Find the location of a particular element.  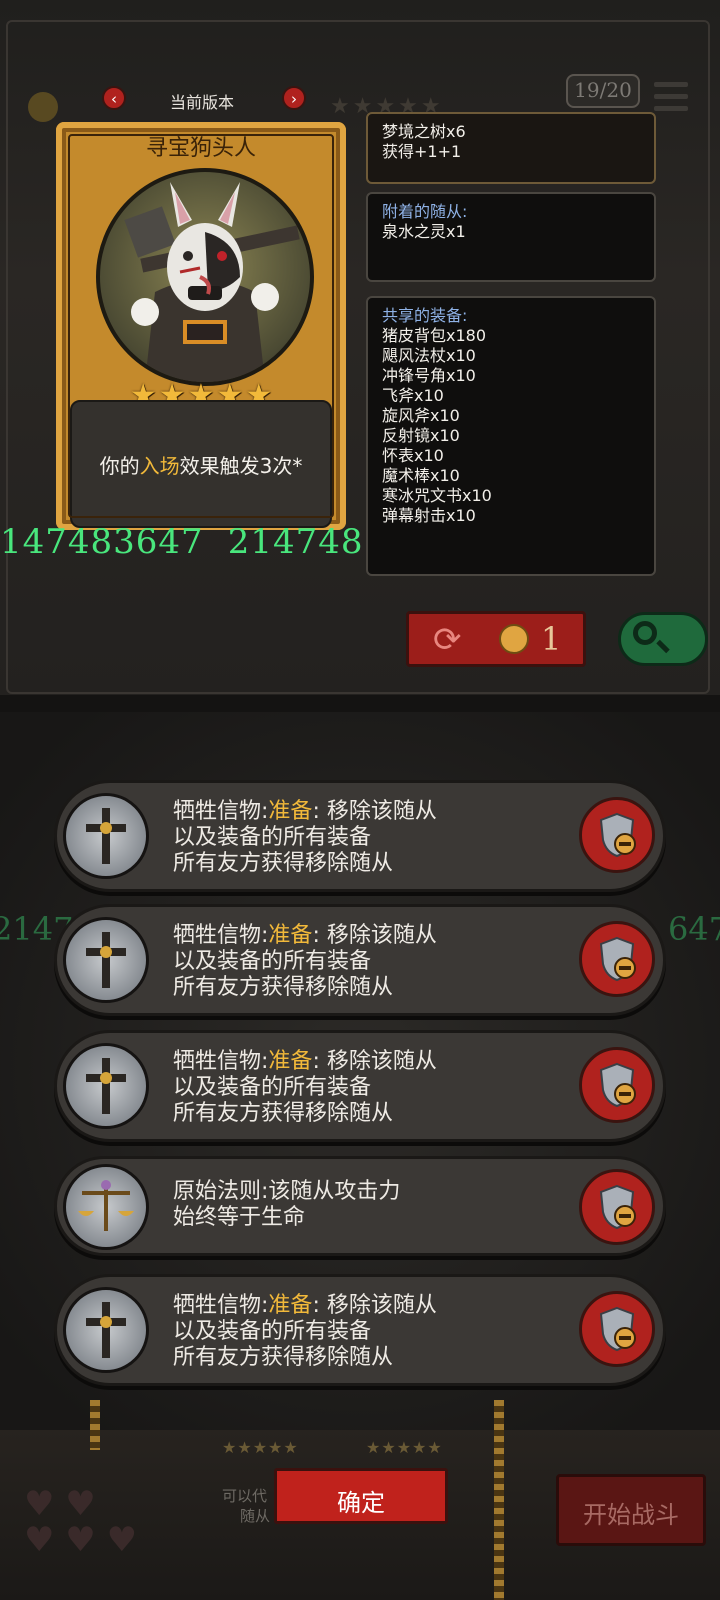

equipment-item: 旋风斧x10 is located at coordinates (421, 415).